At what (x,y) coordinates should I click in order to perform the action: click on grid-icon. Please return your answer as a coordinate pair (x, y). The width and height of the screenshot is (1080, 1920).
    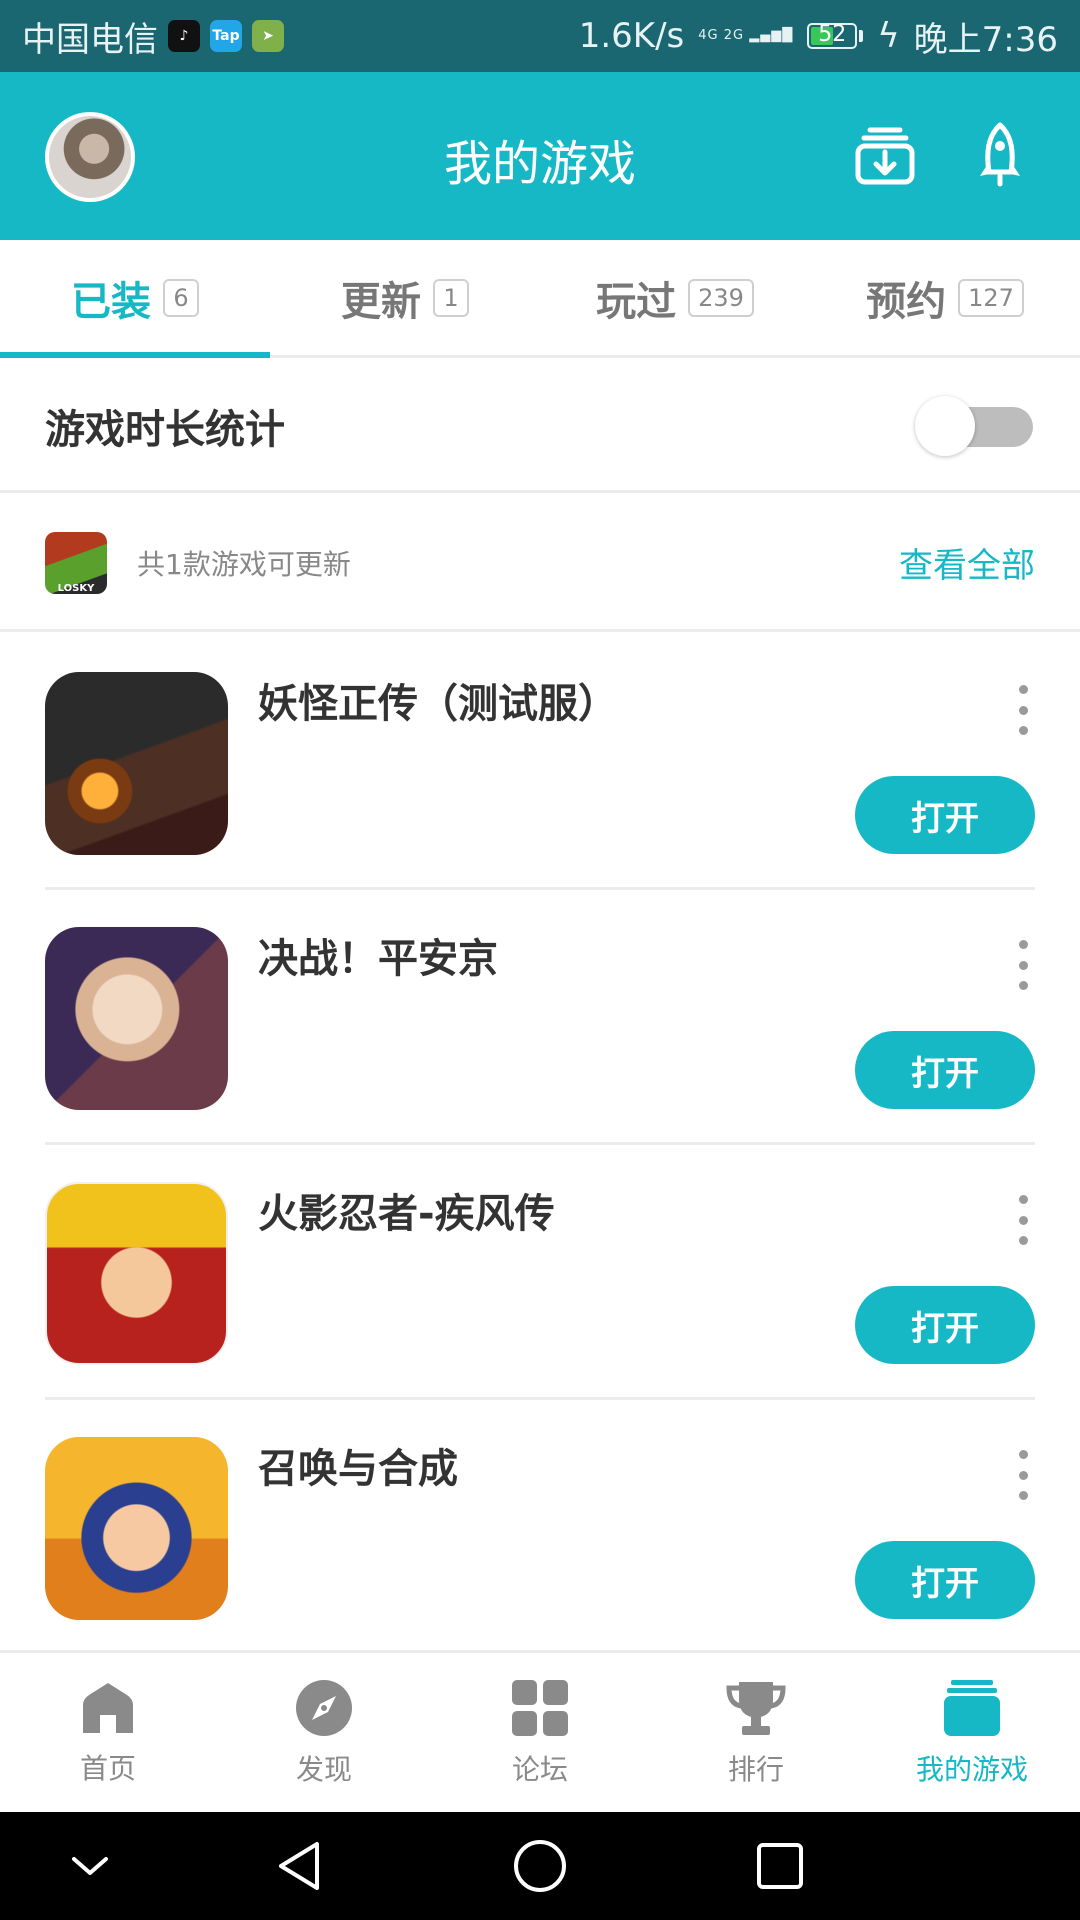
    Looking at the image, I should click on (540, 1707).